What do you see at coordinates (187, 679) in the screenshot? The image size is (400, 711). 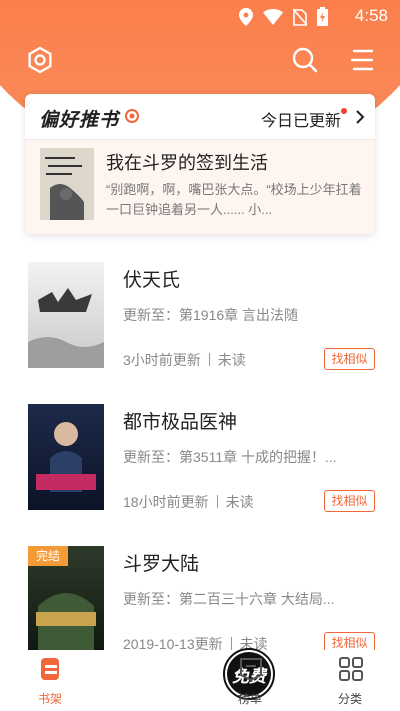 I see `tab-free: 免费` at bounding box center [187, 679].